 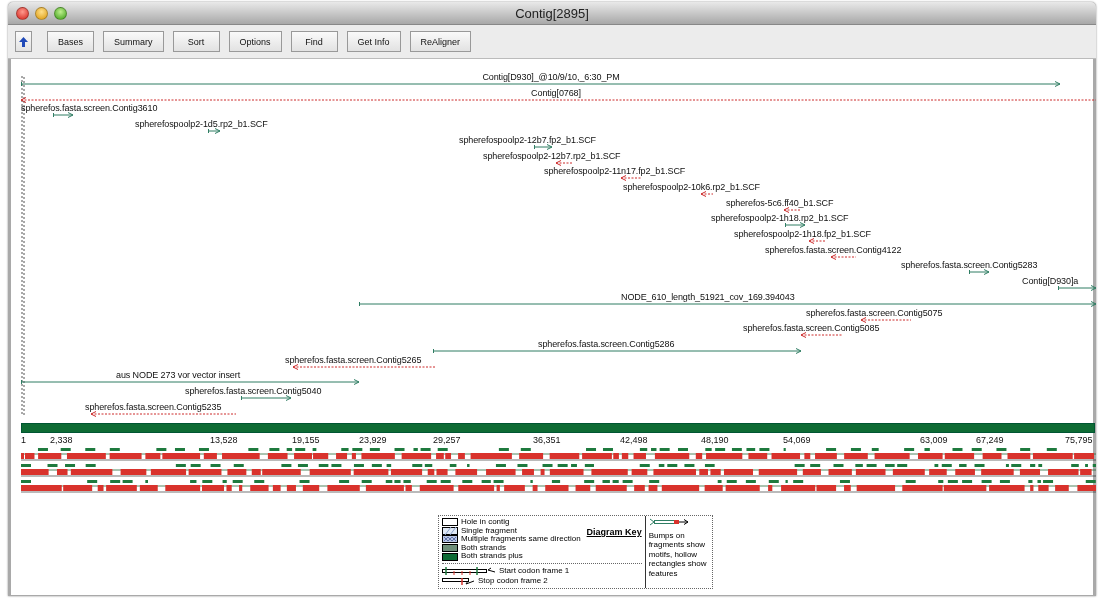 What do you see at coordinates (811, 328) in the screenshot?
I see `fragment-label: spherefos.fasta.screen.Contig5085` at bounding box center [811, 328].